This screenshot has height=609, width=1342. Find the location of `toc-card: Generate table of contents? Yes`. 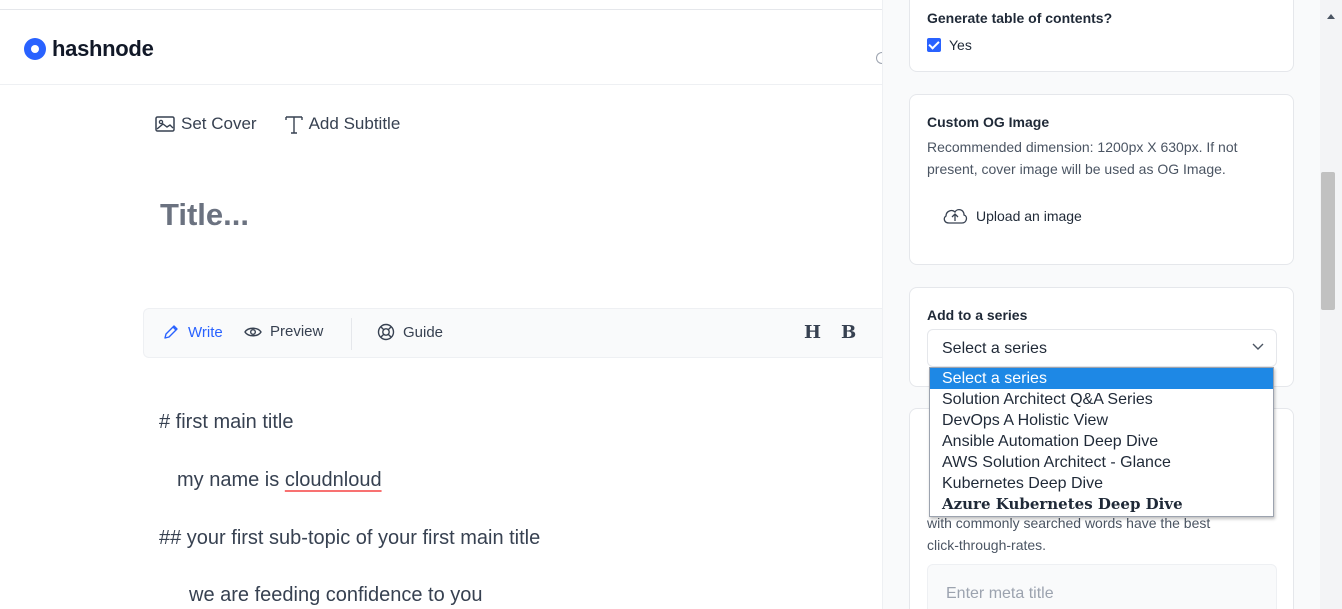

toc-card: Generate table of contents? Yes is located at coordinates (1101, 36).